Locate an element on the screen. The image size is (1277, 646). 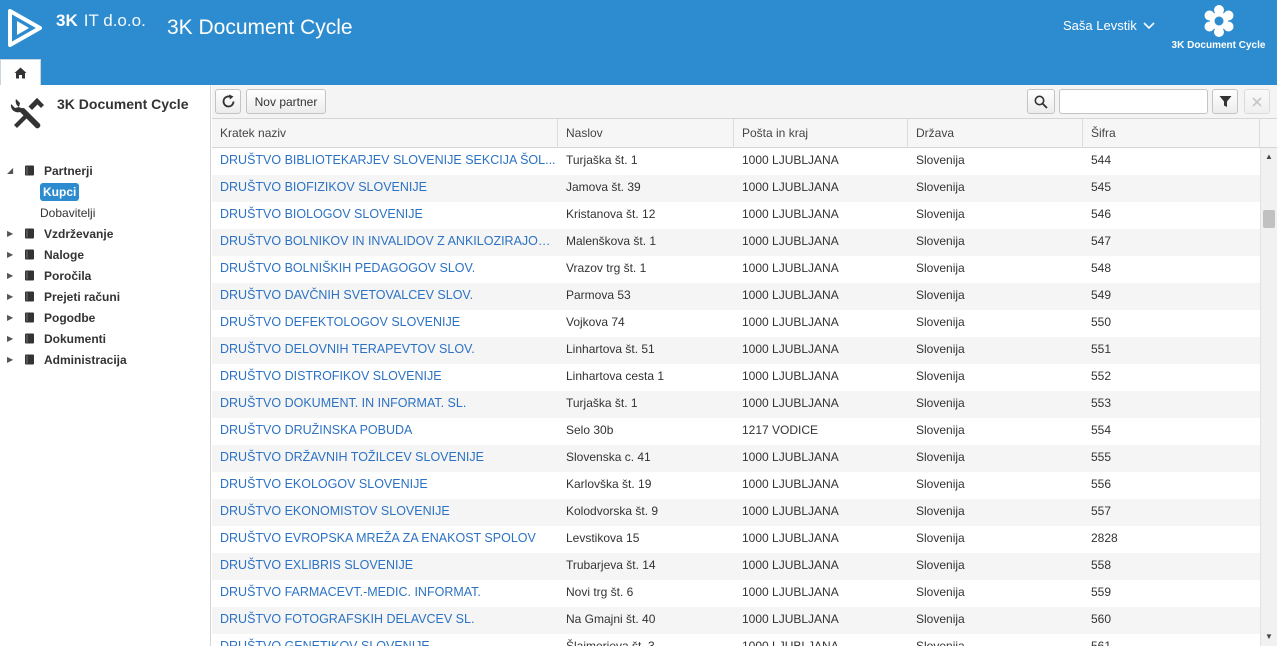
refresh-button is located at coordinates (228, 101).